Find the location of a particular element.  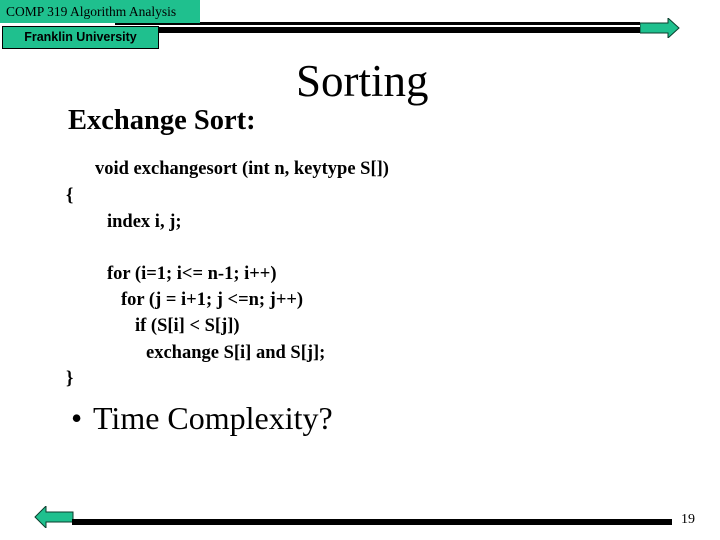

bullet-text: Time Complexity? is located at coordinates (213, 418).